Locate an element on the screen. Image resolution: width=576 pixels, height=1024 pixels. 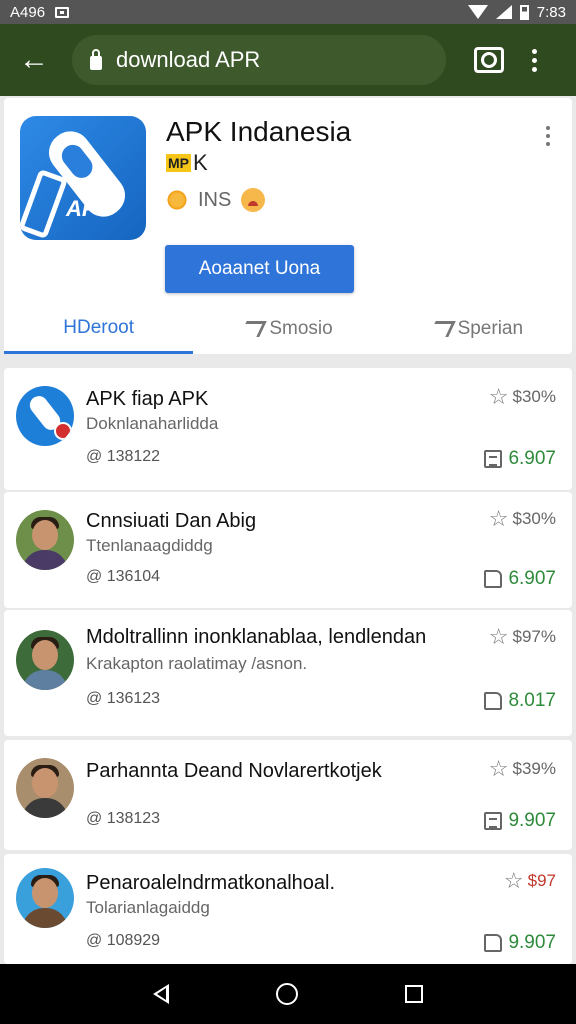
signal-icon is located at coordinates (503, 12).